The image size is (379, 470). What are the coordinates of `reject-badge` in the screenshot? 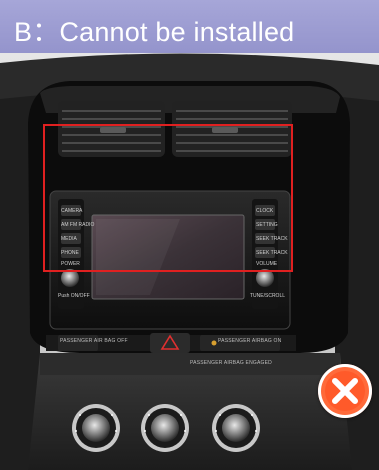 It's located at (345, 391).